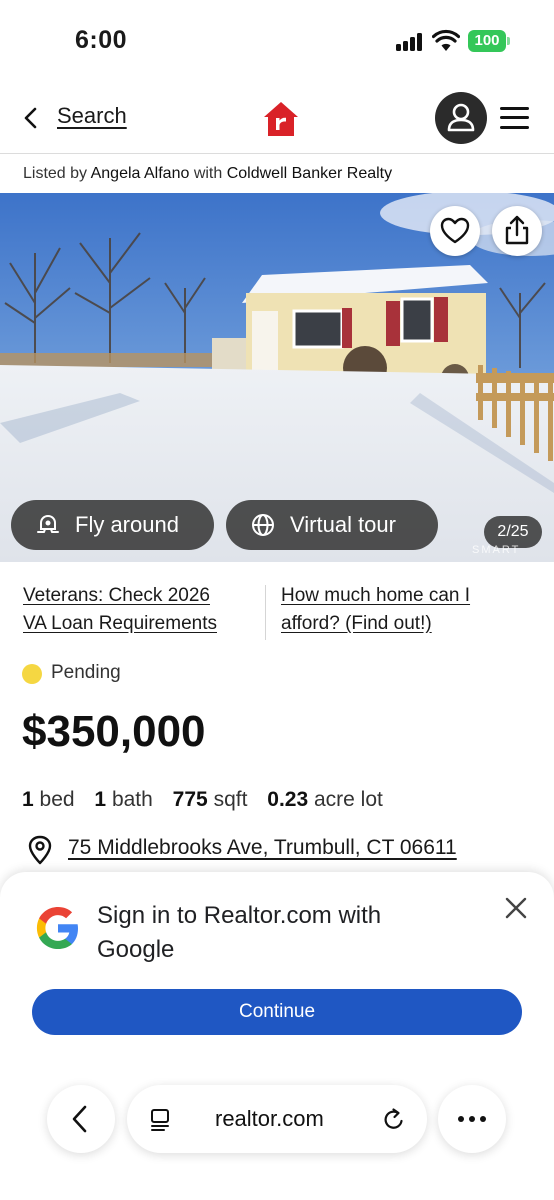 This screenshot has height=1200, width=554. What do you see at coordinates (40, 850) in the screenshot?
I see `location-pin-icon` at bounding box center [40, 850].